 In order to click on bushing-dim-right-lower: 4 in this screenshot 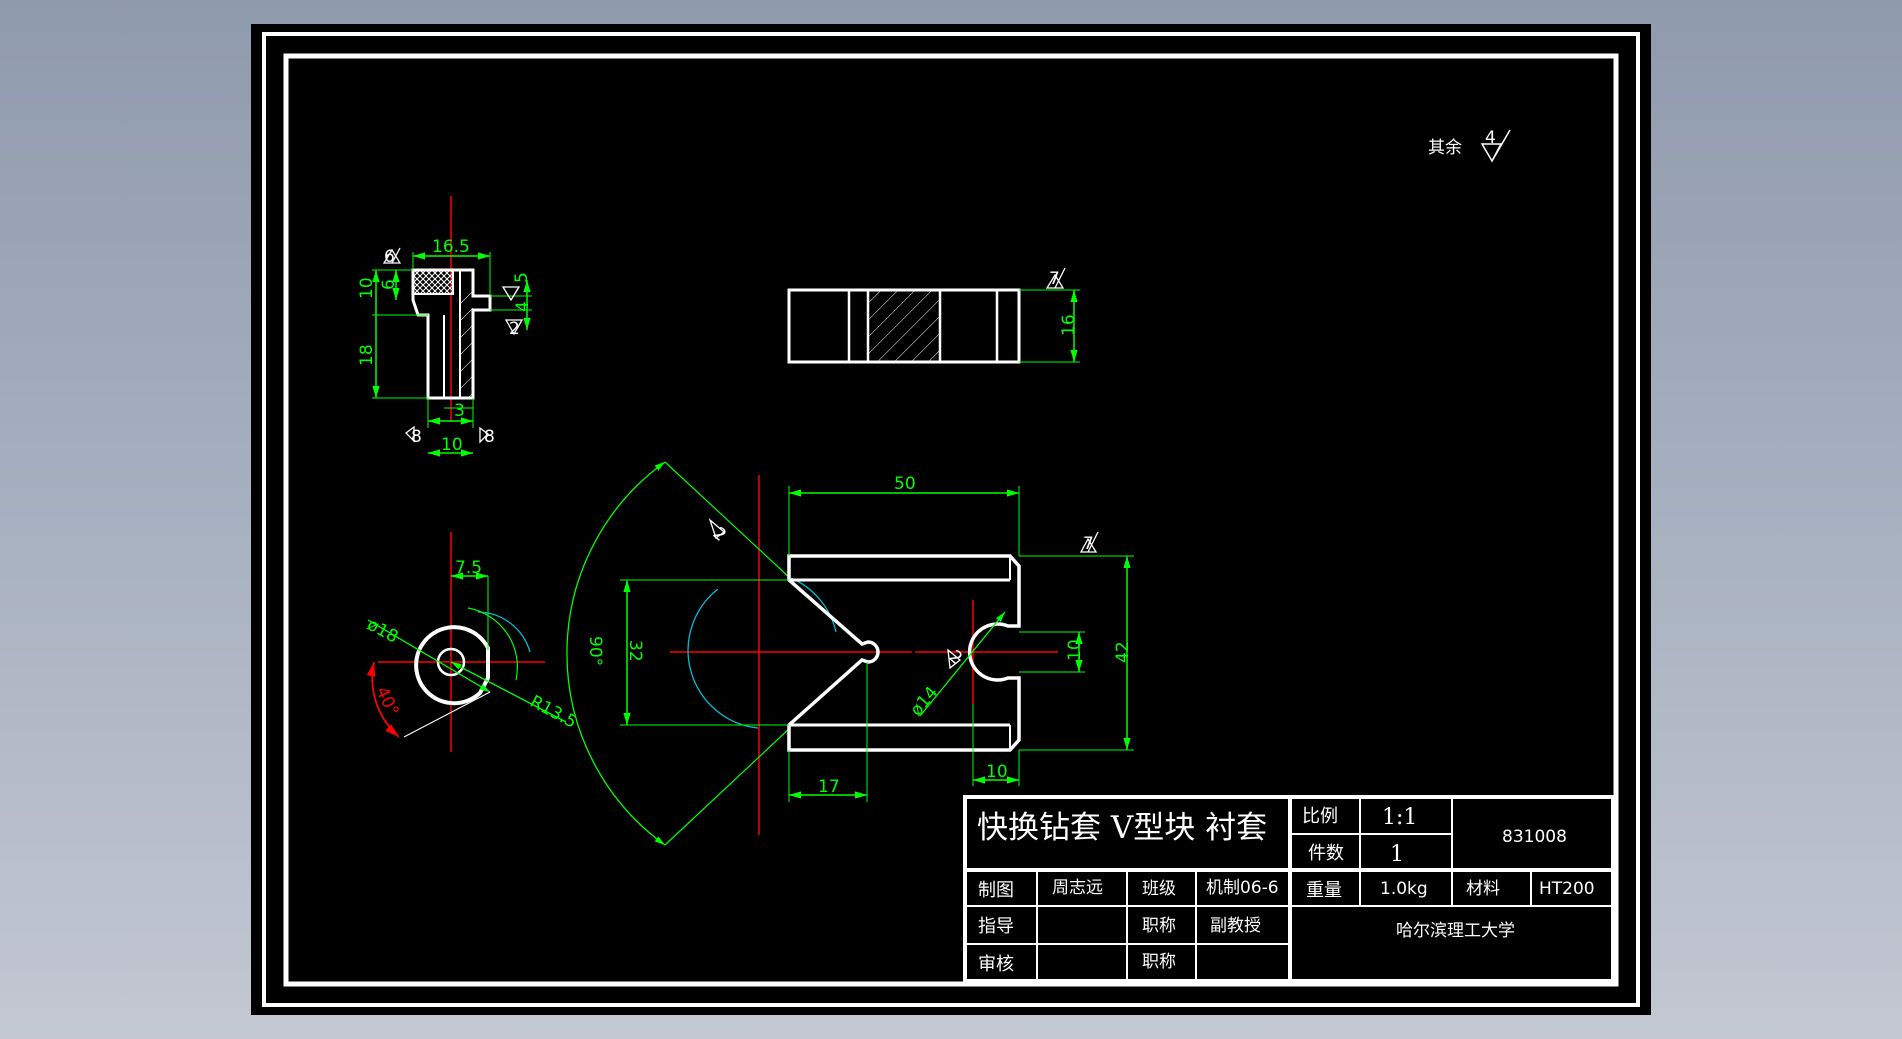, I will do `click(523, 306)`.